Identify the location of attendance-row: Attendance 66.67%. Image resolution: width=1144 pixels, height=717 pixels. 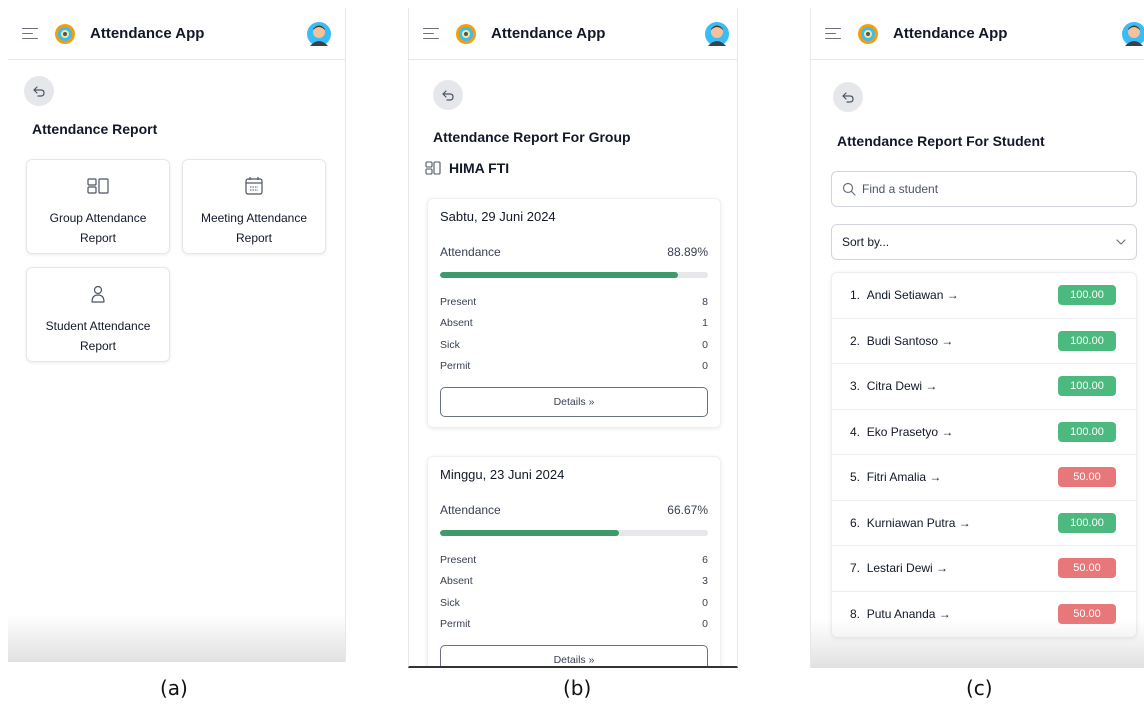
(574, 510).